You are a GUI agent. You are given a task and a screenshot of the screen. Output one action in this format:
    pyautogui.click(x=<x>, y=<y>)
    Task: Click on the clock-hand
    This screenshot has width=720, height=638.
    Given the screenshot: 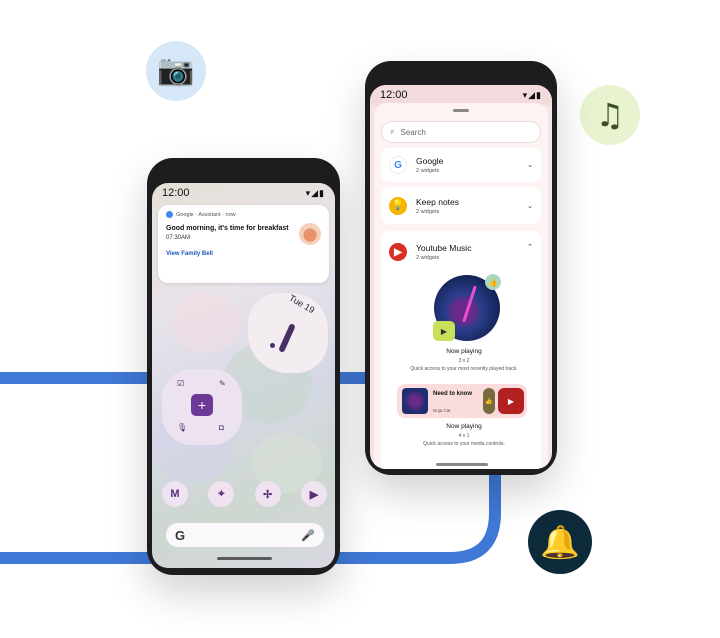 What is the action you would take?
    pyautogui.click(x=287, y=338)
    